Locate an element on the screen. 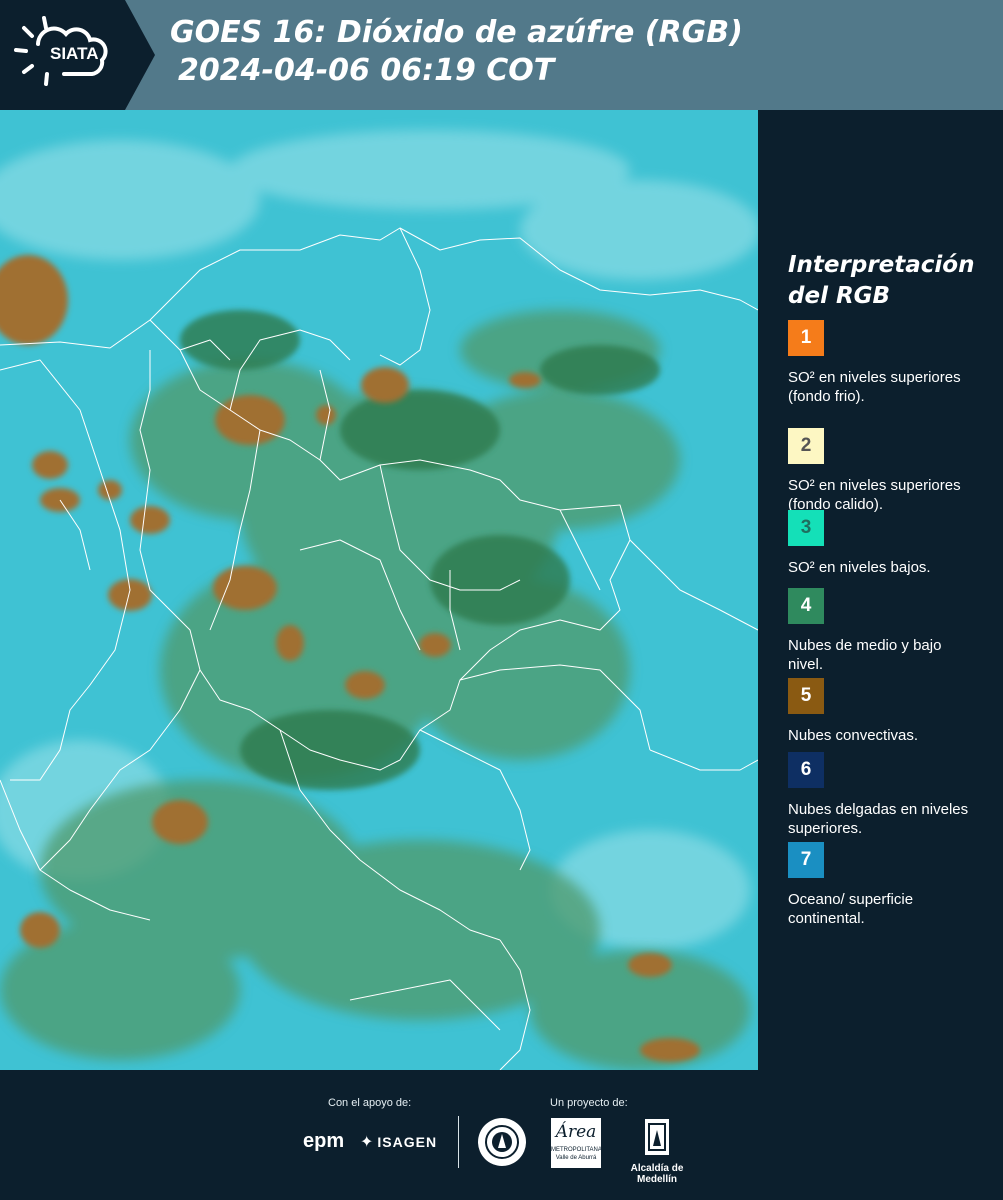 The width and height of the screenshot is (1003, 1200). area-metro-text: METROPOLITANA is located at coordinates (576, 1150).